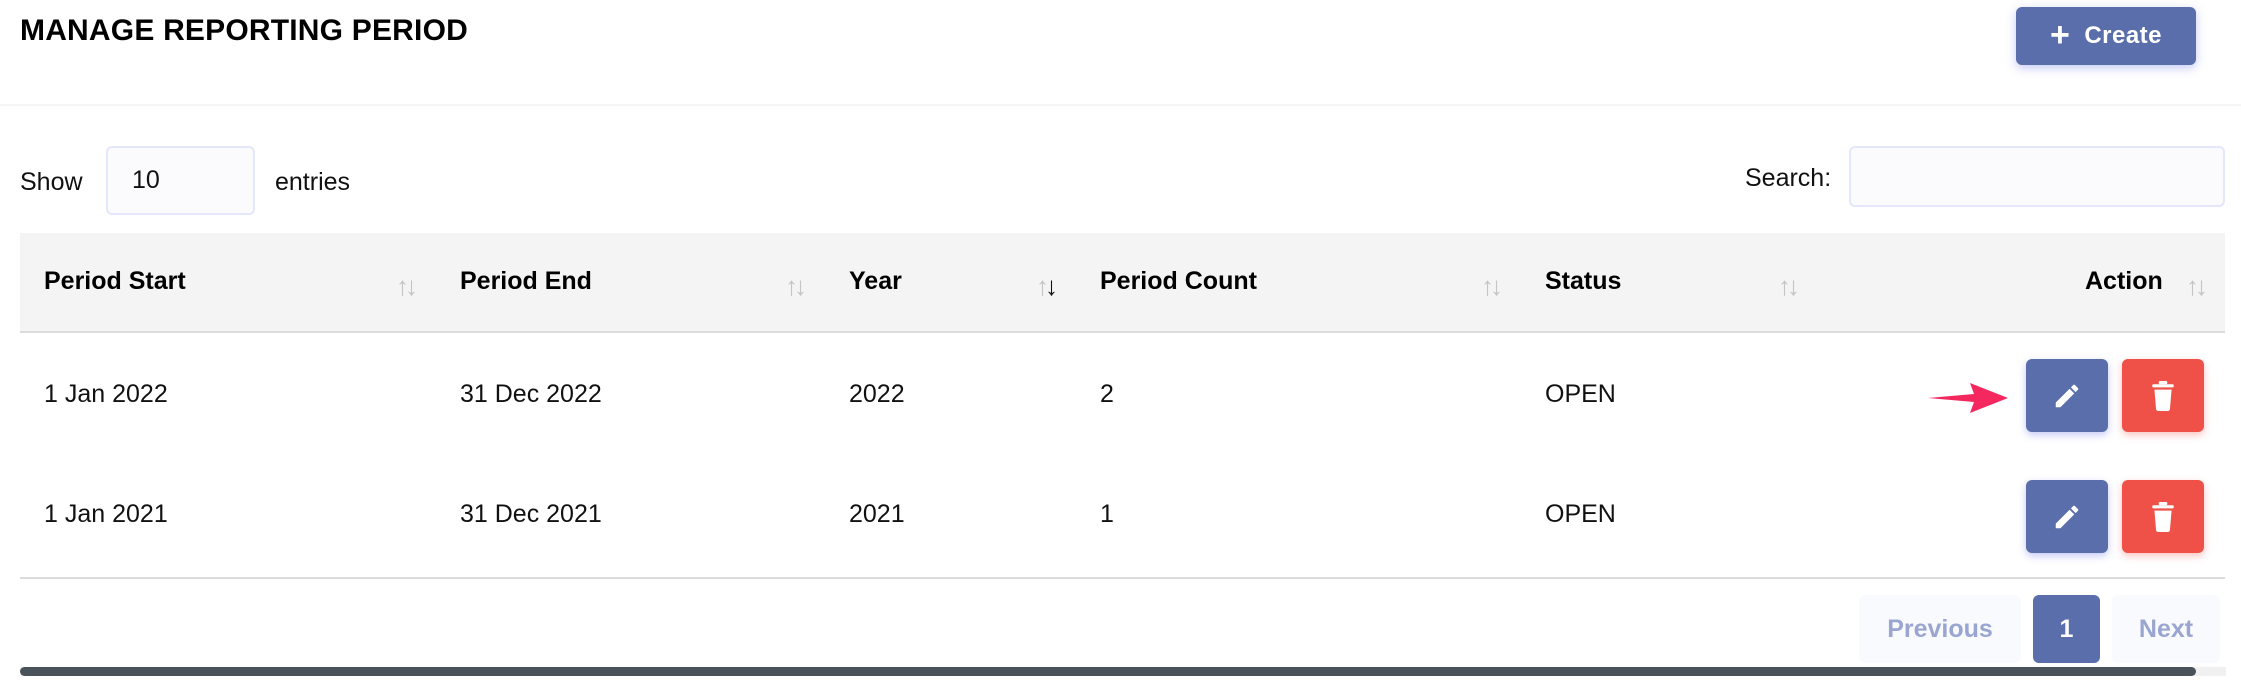  What do you see at coordinates (2060, 34) in the screenshot?
I see `plus-icon: +` at bounding box center [2060, 34].